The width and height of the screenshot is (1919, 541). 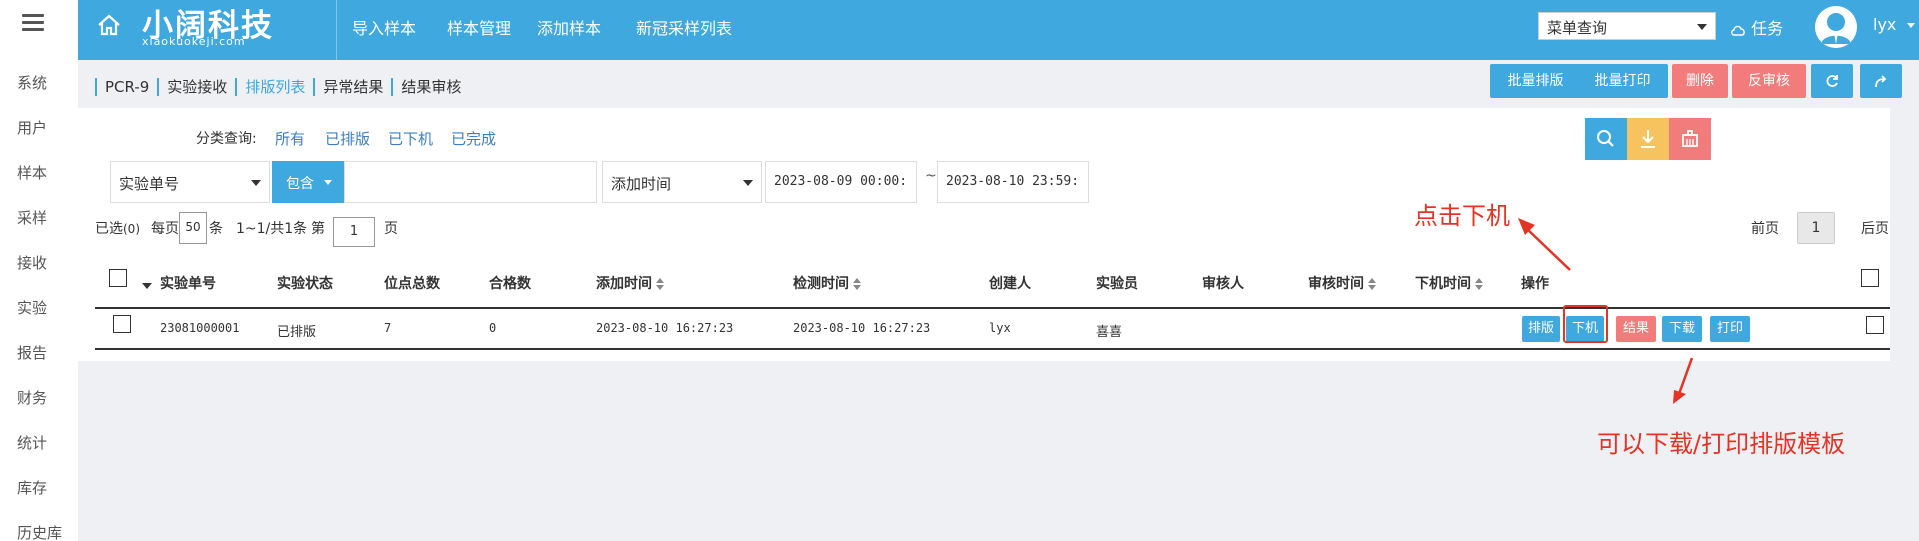 I want to click on user-name: lyx, so click(x=1884, y=24).